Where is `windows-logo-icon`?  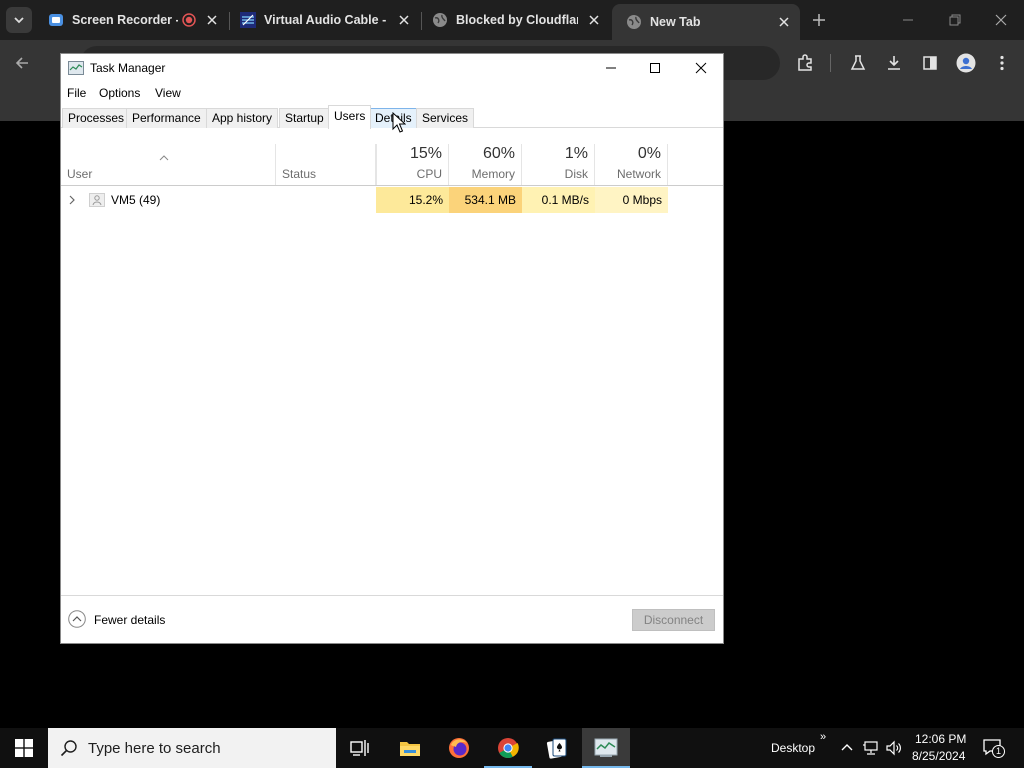
windows-logo-icon is located at coordinates (24, 748).